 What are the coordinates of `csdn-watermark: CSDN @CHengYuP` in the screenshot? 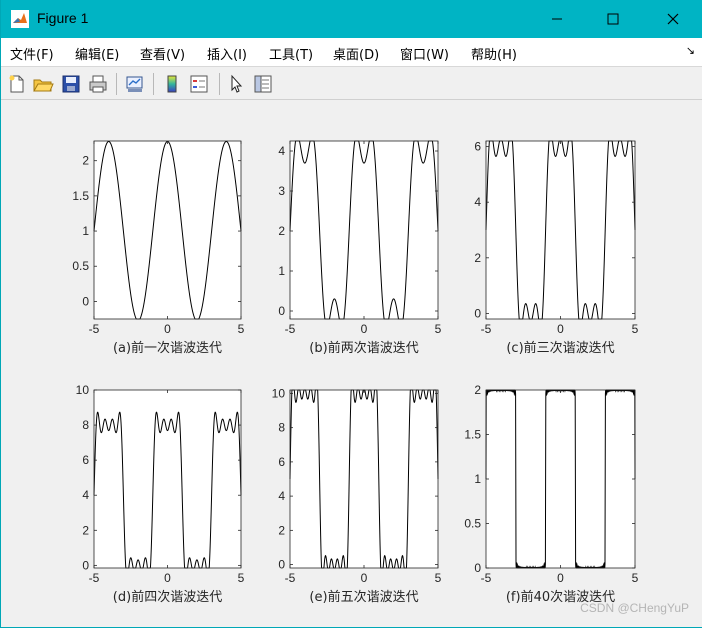 It's located at (634, 608).